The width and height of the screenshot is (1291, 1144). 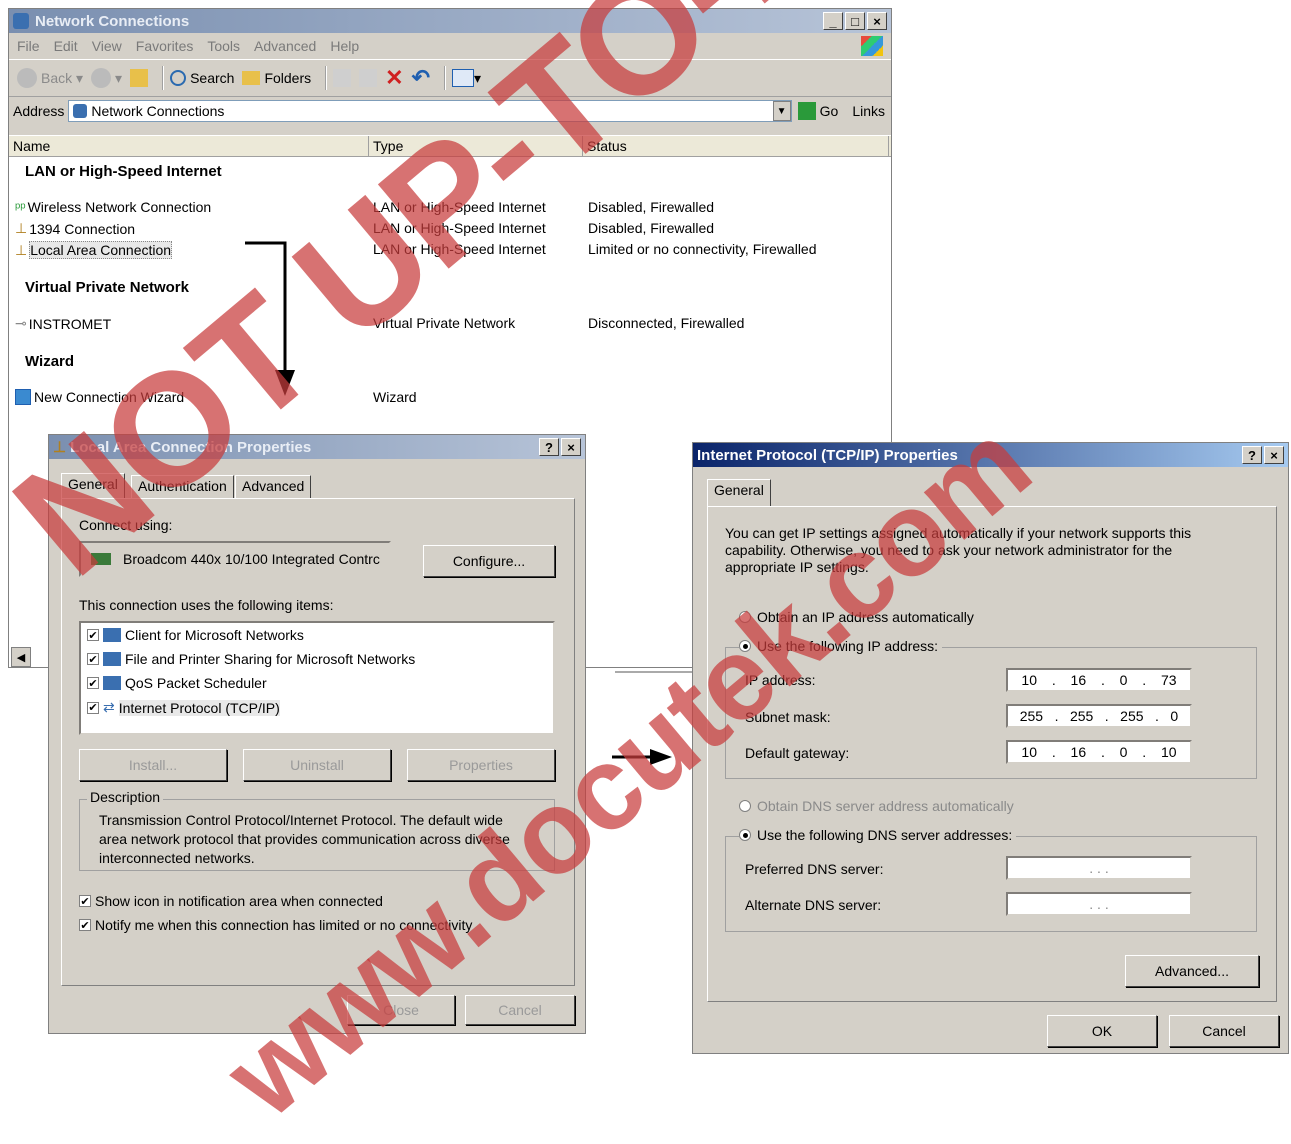 What do you see at coordinates (1099, 680) in the screenshot?
I see `ip-address-field: 10. 16. 0. 73` at bounding box center [1099, 680].